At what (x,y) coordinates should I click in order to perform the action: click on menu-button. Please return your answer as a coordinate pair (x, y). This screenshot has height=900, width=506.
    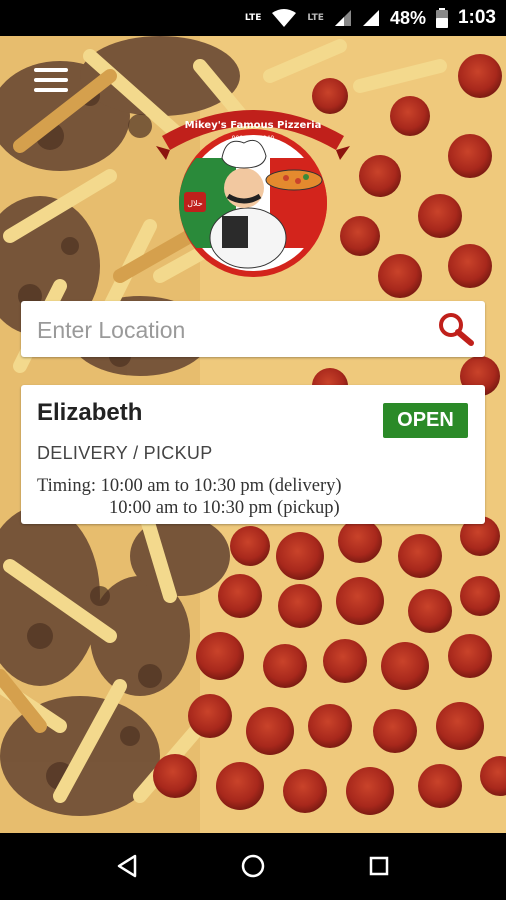
    Looking at the image, I should click on (51, 80).